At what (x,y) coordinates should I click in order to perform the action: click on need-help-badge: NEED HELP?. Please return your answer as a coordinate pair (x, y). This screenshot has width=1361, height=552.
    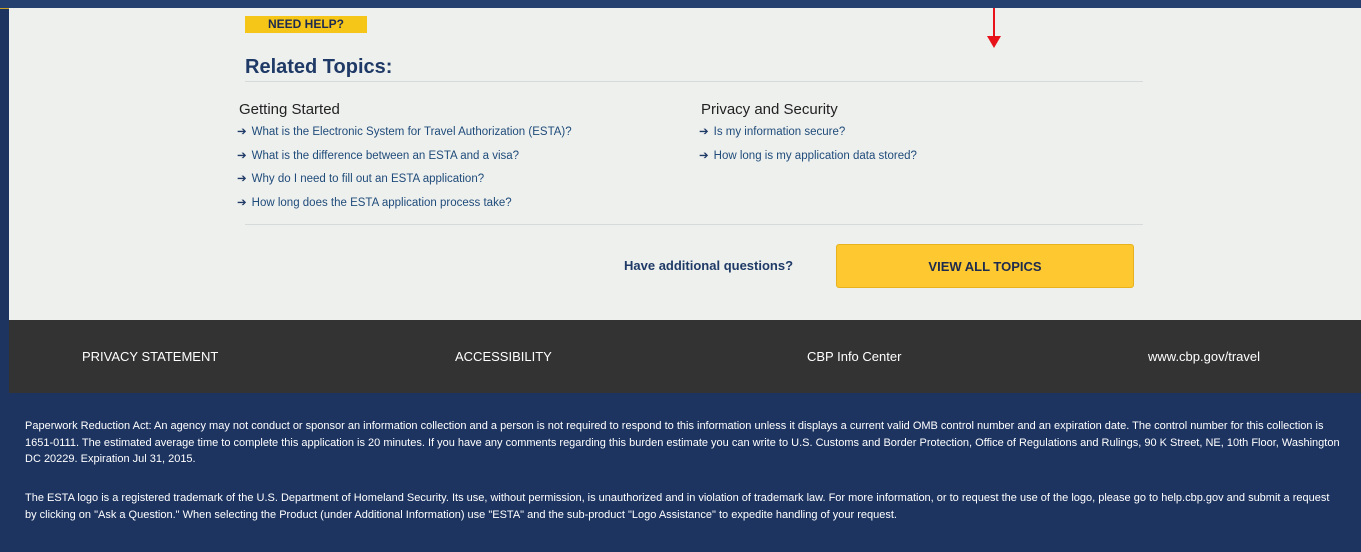
    Looking at the image, I should click on (306, 24).